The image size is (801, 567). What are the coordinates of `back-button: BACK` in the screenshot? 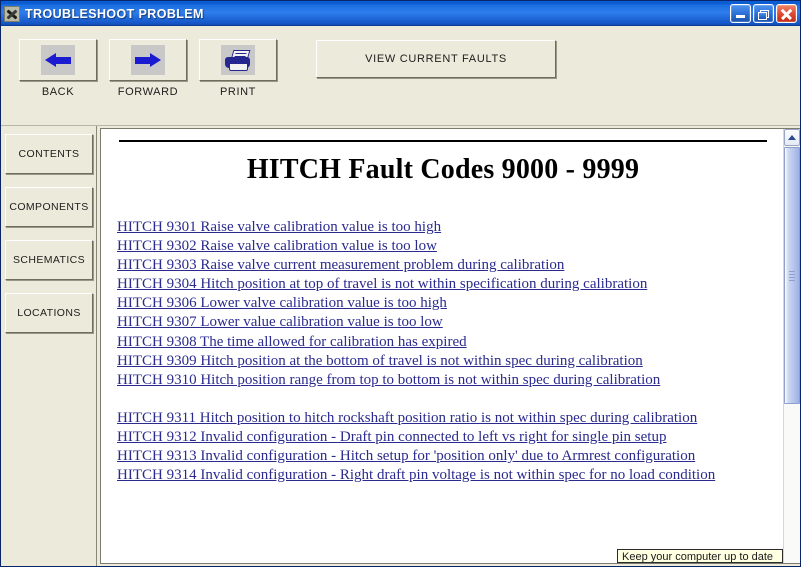 It's located at (58, 68).